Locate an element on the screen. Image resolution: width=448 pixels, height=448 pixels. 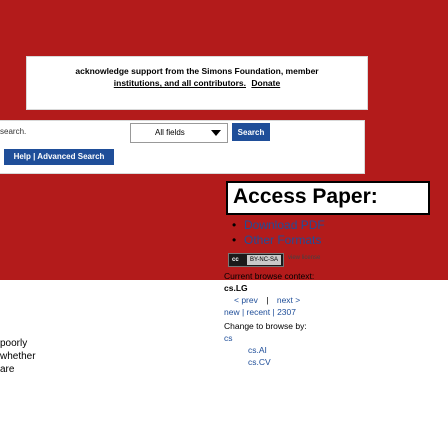
license-type: BY-NC-SA is located at coordinates (264, 260).